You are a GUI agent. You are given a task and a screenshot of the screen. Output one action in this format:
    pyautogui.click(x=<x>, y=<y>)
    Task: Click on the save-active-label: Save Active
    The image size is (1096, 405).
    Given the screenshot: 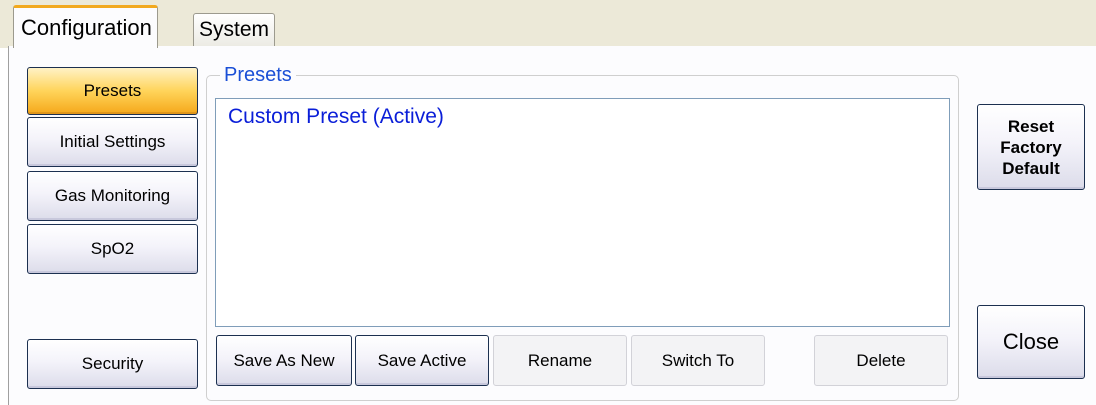 What is the action you would take?
    pyautogui.click(x=422, y=360)
    